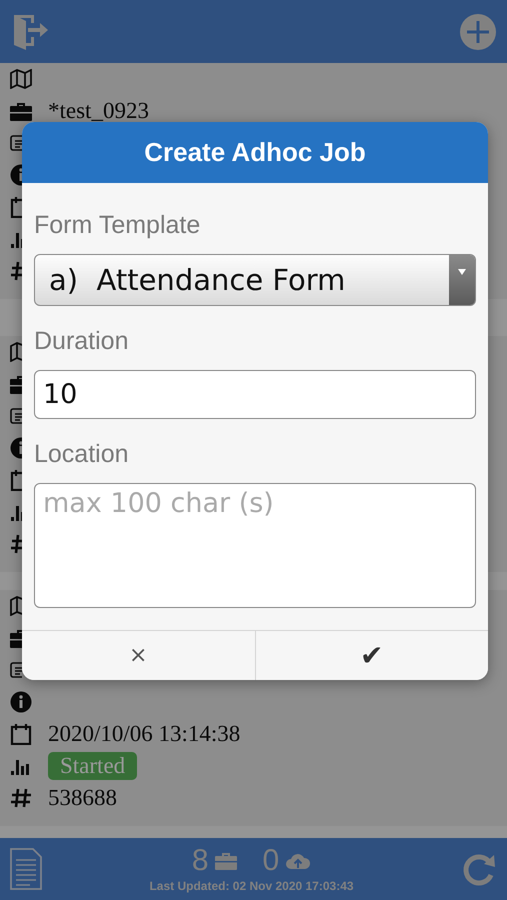  Describe the element at coordinates (93, 766) in the screenshot. I see `status-badge: Started` at that location.